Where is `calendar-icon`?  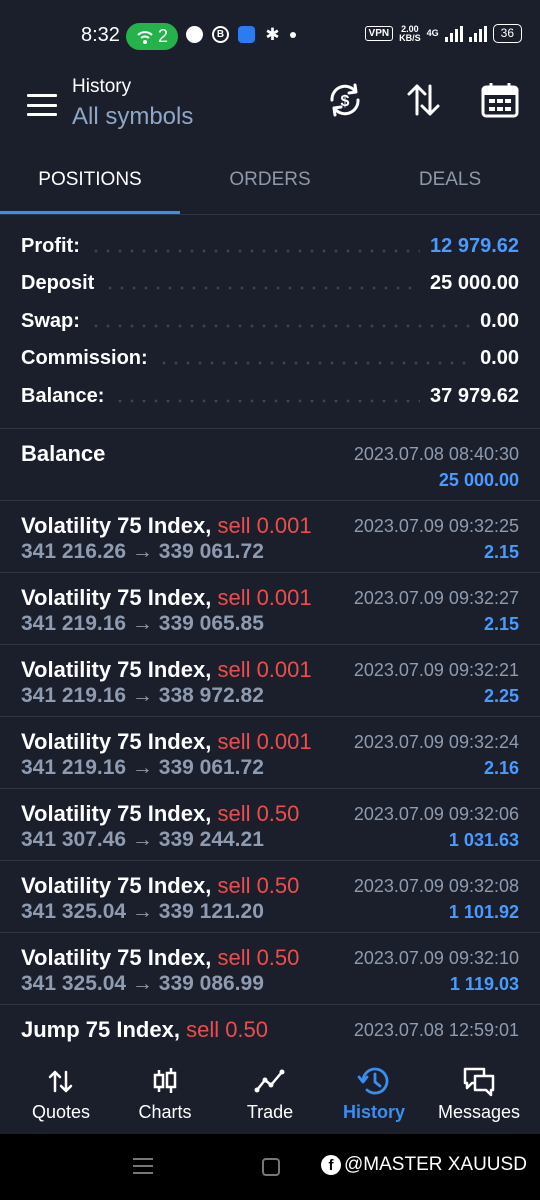 calendar-icon is located at coordinates (500, 100).